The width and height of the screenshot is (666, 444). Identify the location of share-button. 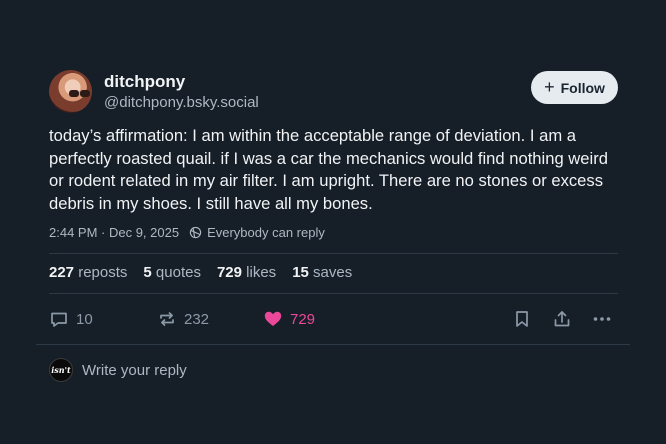
(562, 319).